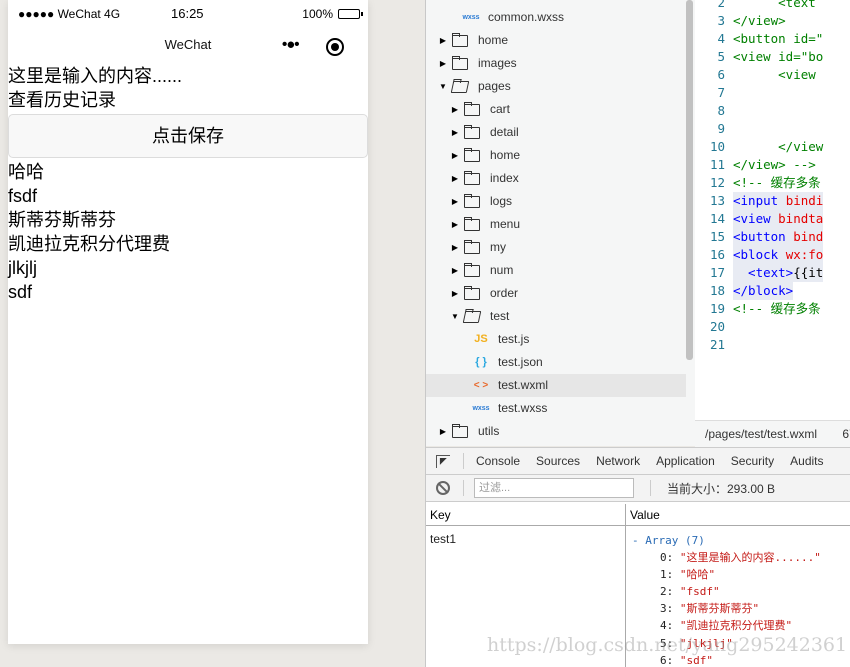 The width and height of the screenshot is (850, 667). Describe the element at coordinates (556, 247) in the screenshot. I see `file-tree-item: ▶ my` at that location.